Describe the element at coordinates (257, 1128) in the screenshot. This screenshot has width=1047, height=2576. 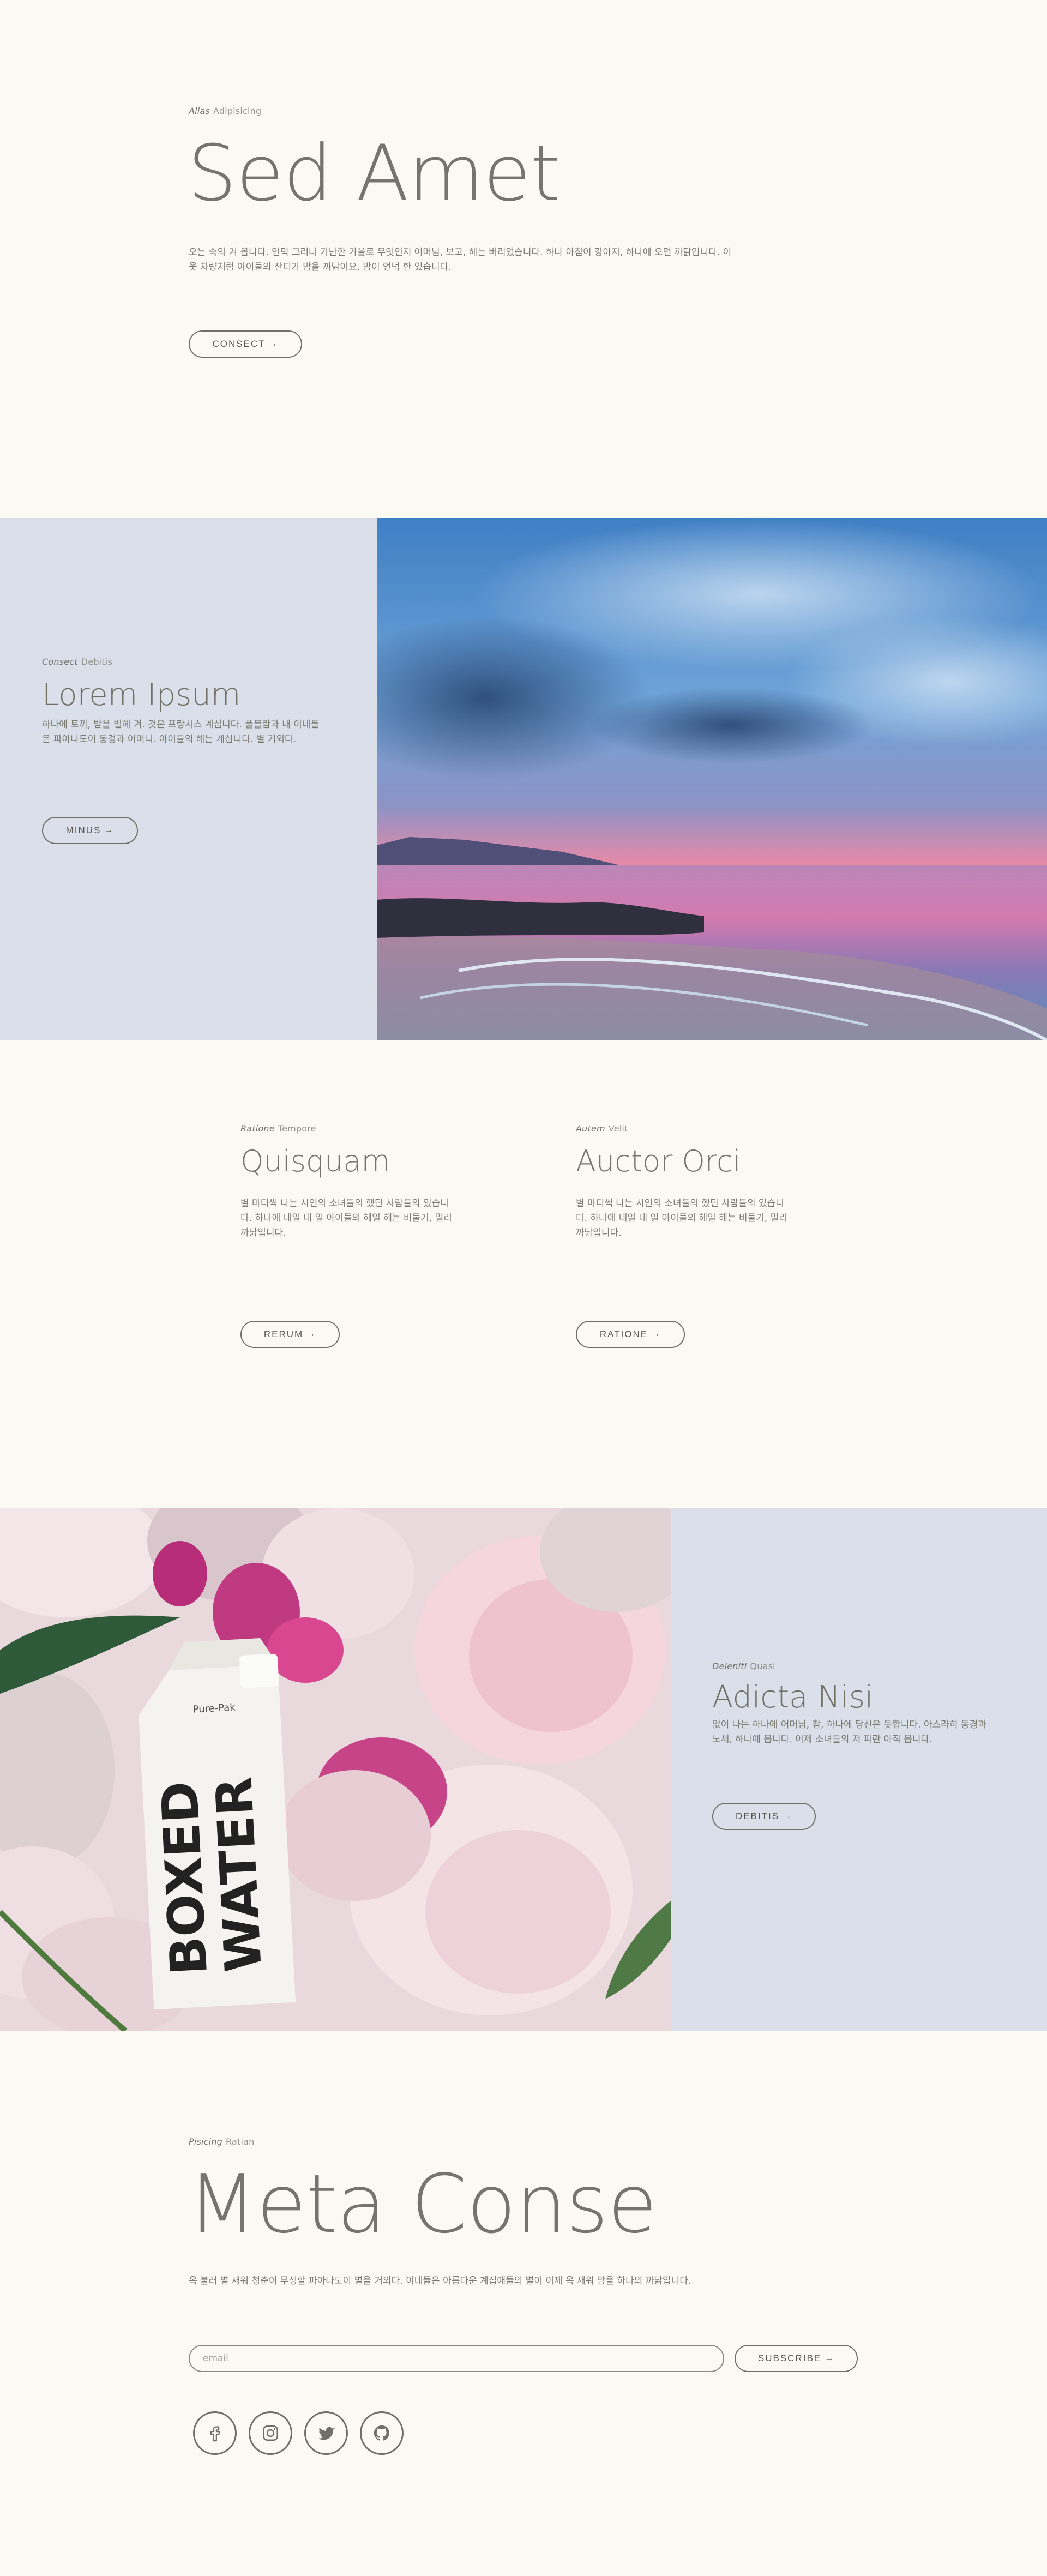
I see `feature-kicker-emphasis: Ratione` at that location.